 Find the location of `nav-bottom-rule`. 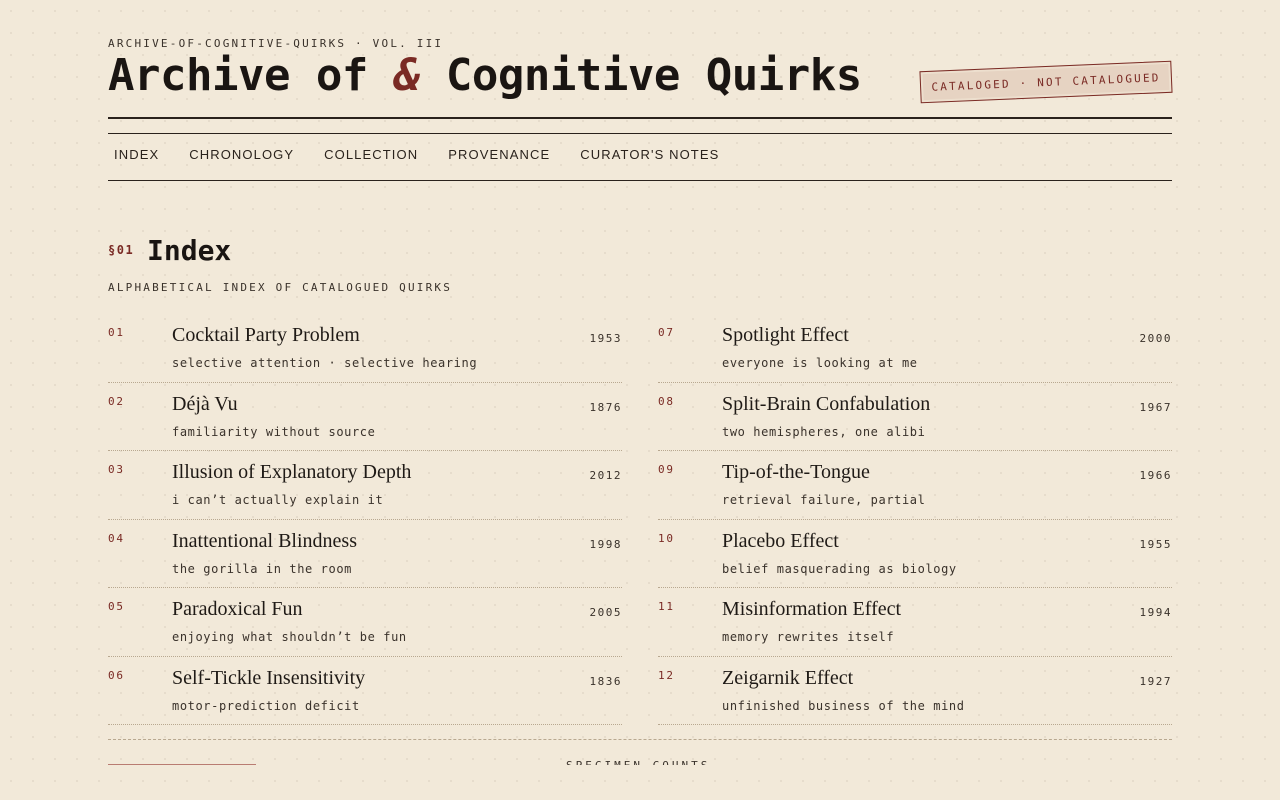

nav-bottom-rule is located at coordinates (640, 180).